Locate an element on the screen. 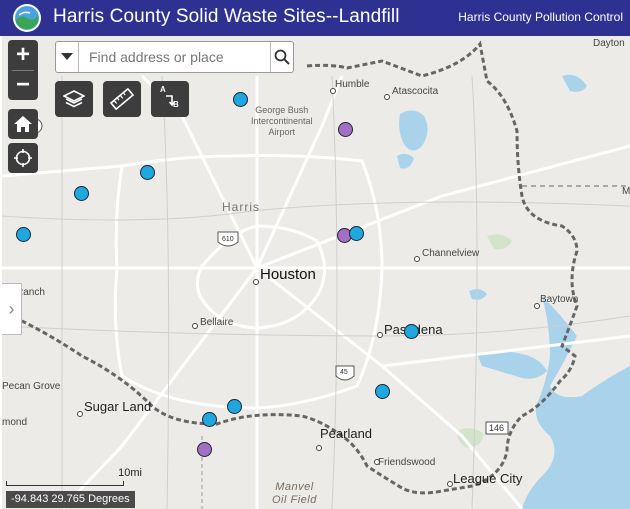 The image size is (630, 509). home-icon is located at coordinates (23, 124).